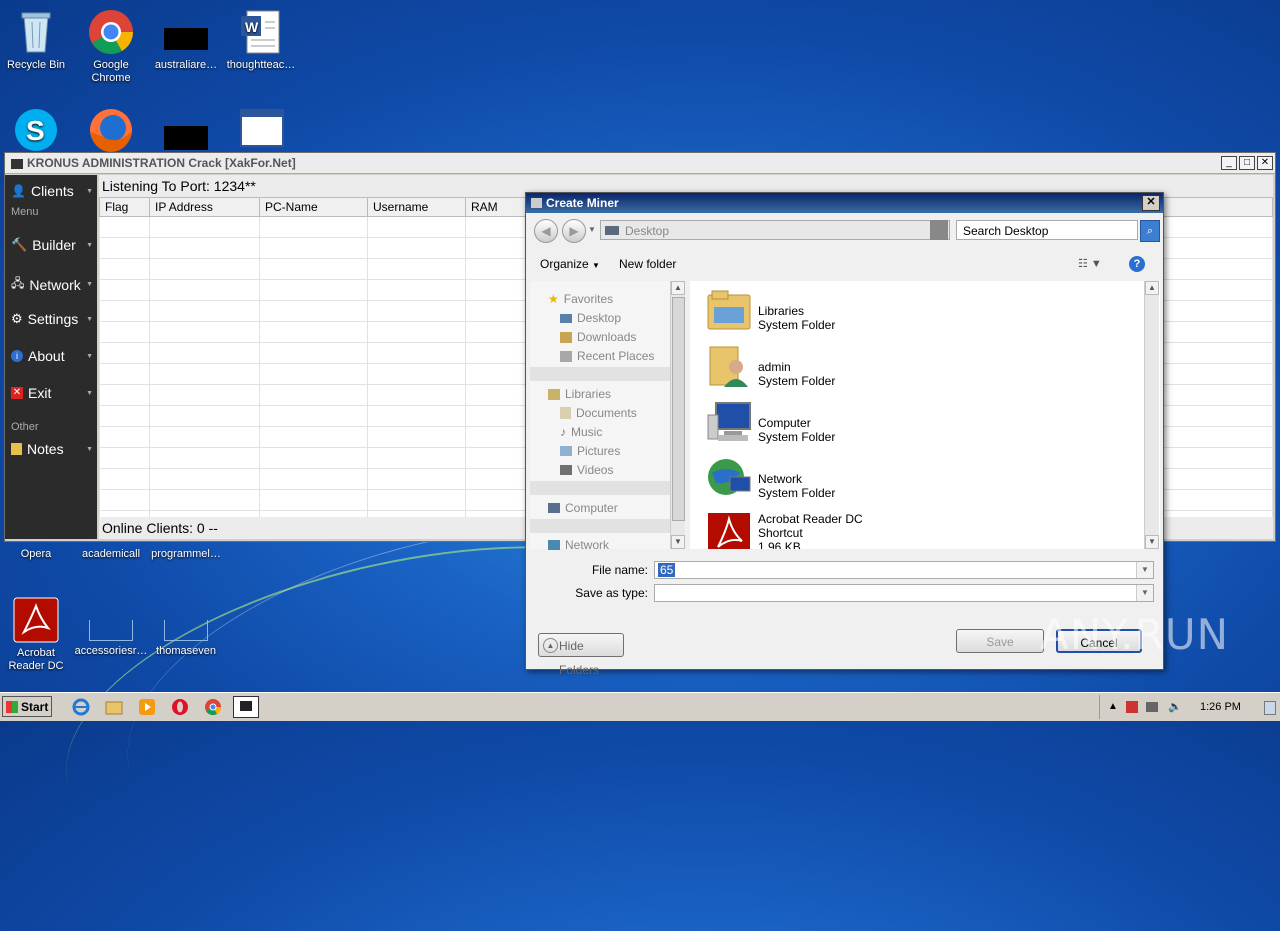  What do you see at coordinates (904, 593) in the screenshot?
I see `save-as-type-select: ▼` at bounding box center [904, 593].